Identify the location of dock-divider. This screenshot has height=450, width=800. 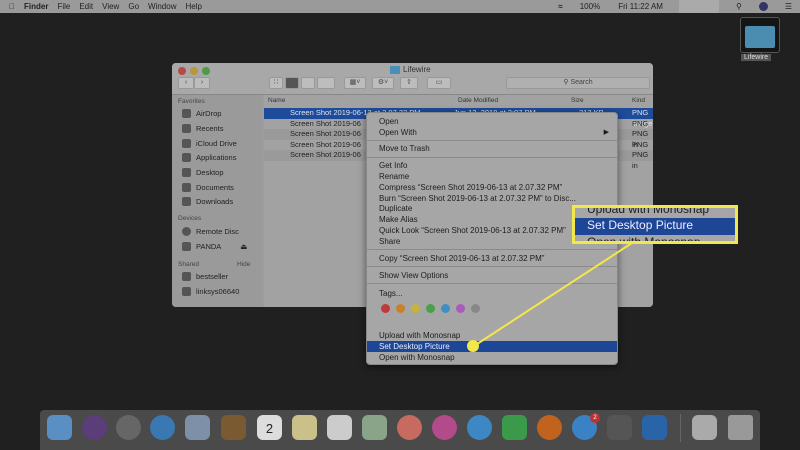
(680, 428).